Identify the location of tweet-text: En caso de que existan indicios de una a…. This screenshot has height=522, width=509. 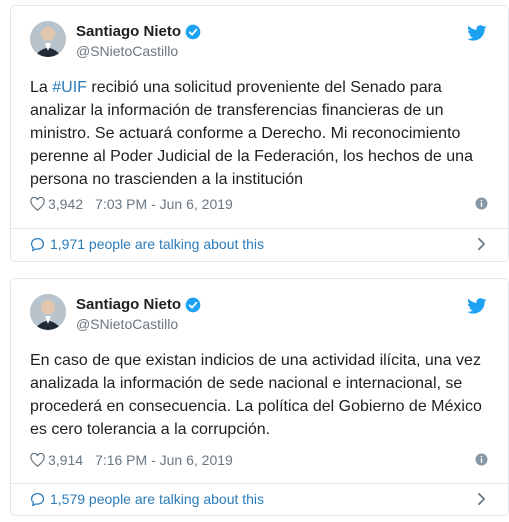
(256, 395).